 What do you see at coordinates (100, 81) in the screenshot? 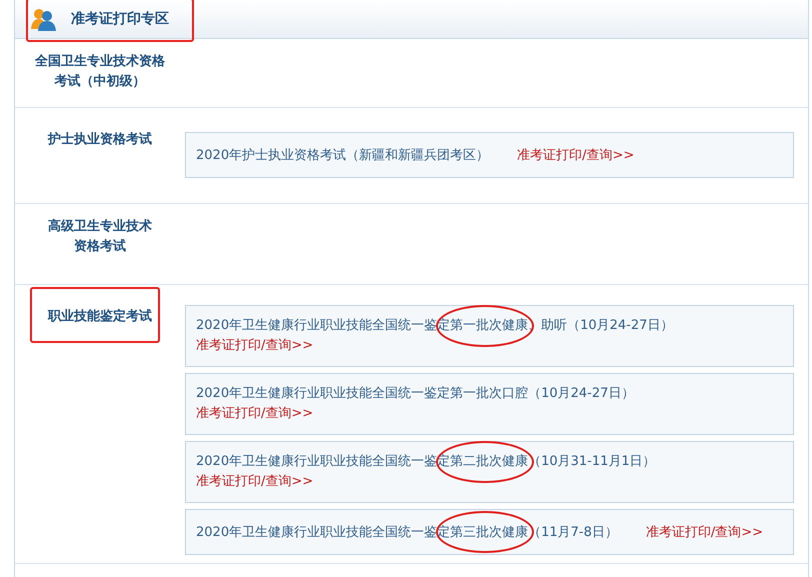
I see `exam-category-title: 考试（中初级）` at bounding box center [100, 81].